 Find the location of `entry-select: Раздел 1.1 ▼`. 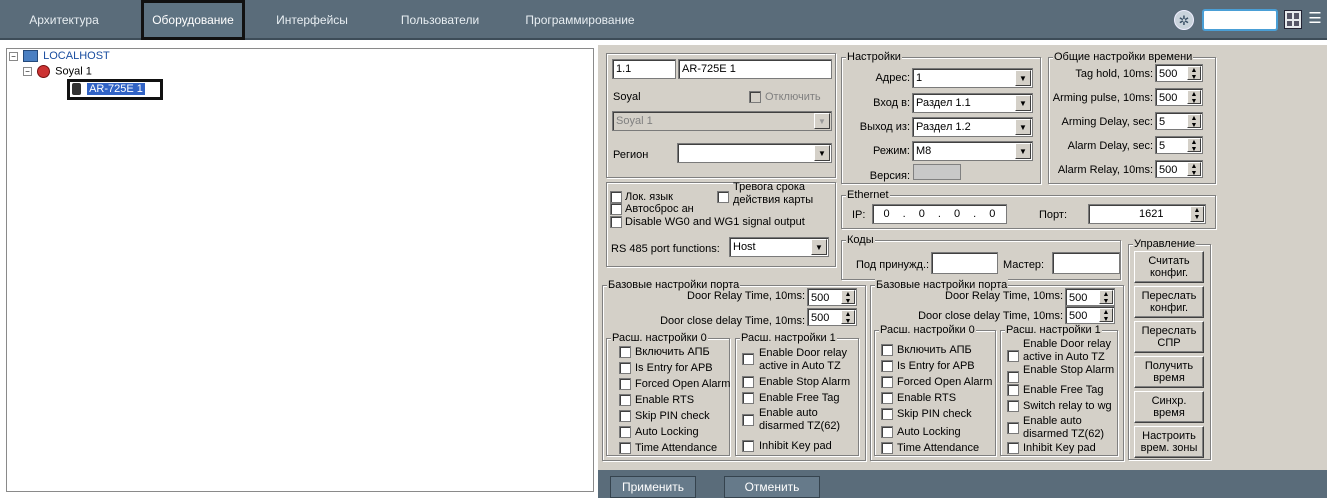

entry-select: Раздел 1.1 ▼ is located at coordinates (972, 103).